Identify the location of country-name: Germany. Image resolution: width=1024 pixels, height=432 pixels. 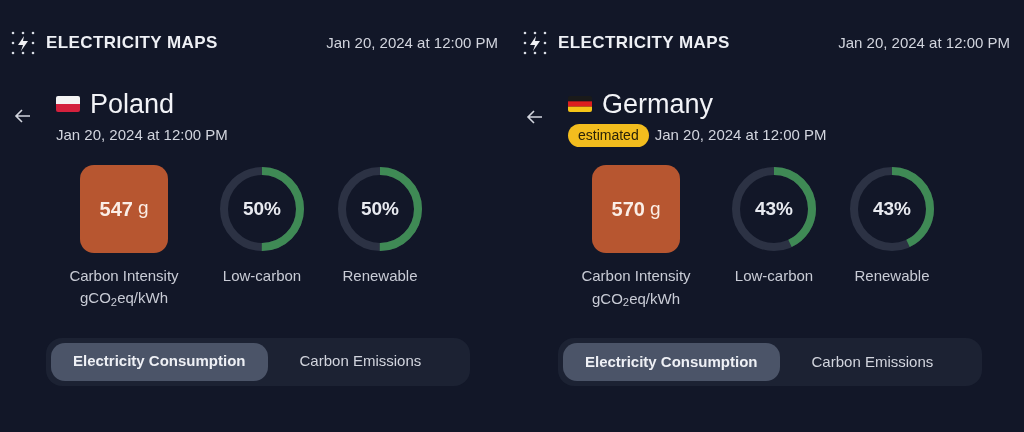
(658, 104).